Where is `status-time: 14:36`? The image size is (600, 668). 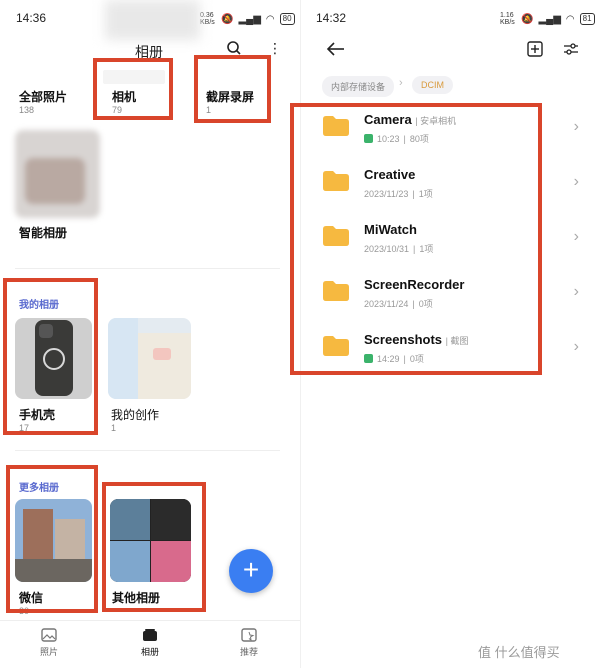
status-time: 14:36 is located at coordinates (31, 18).